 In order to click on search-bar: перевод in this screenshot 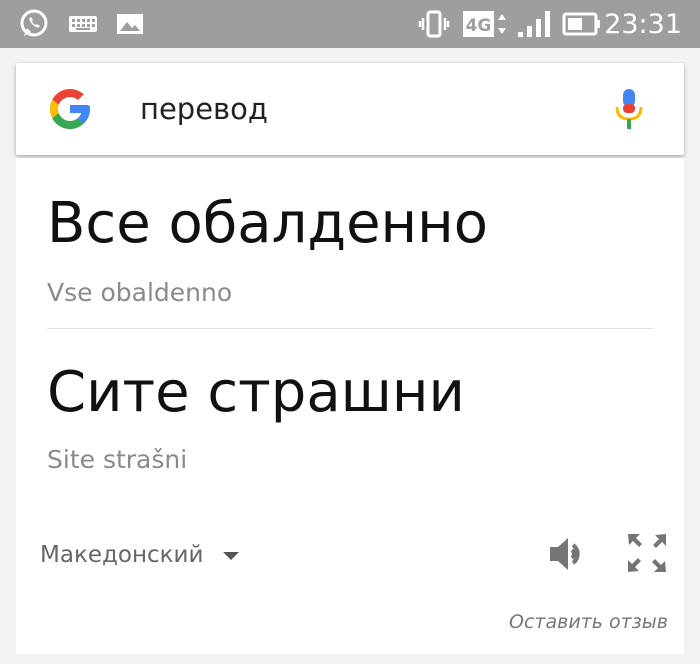, I will do `click(350, 109)`.